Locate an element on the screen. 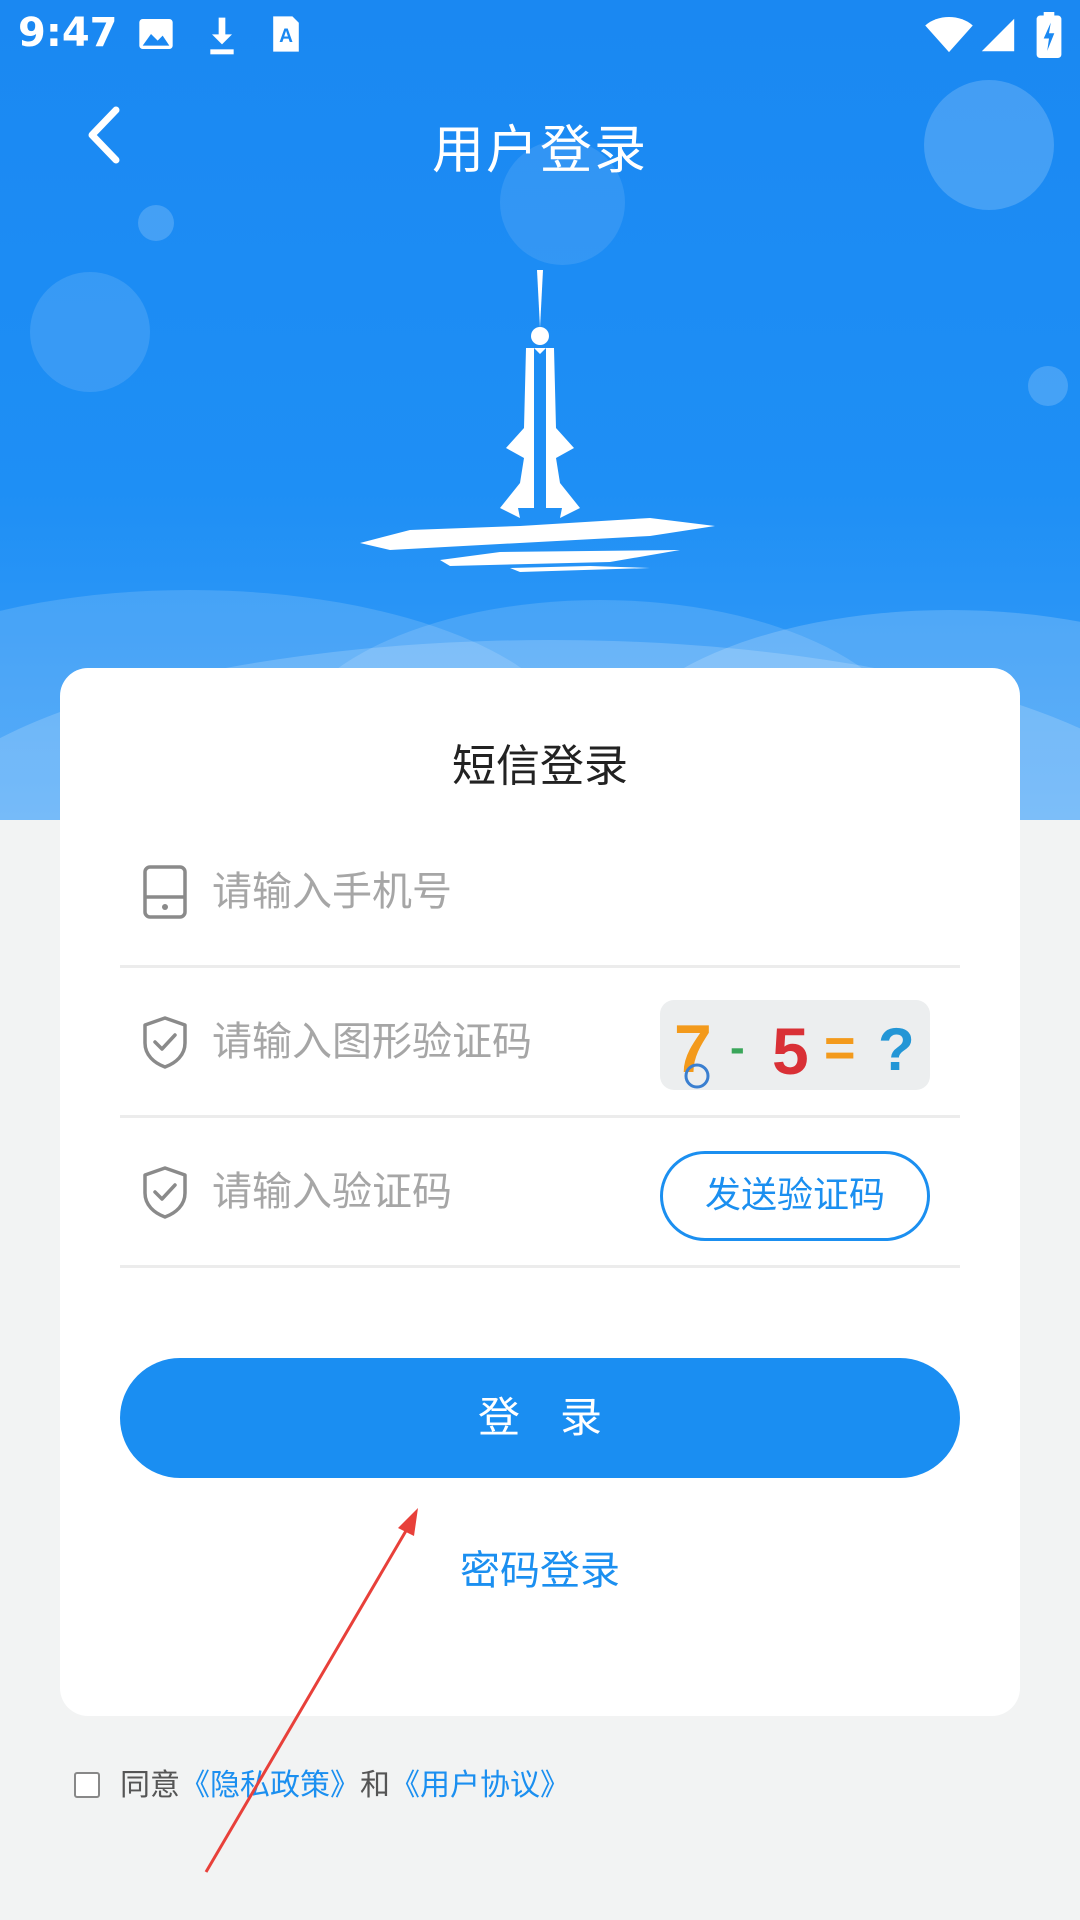  agreement-text: 同意《隐私政策》和《用户协议》 is located at coordinates (345, 1786).